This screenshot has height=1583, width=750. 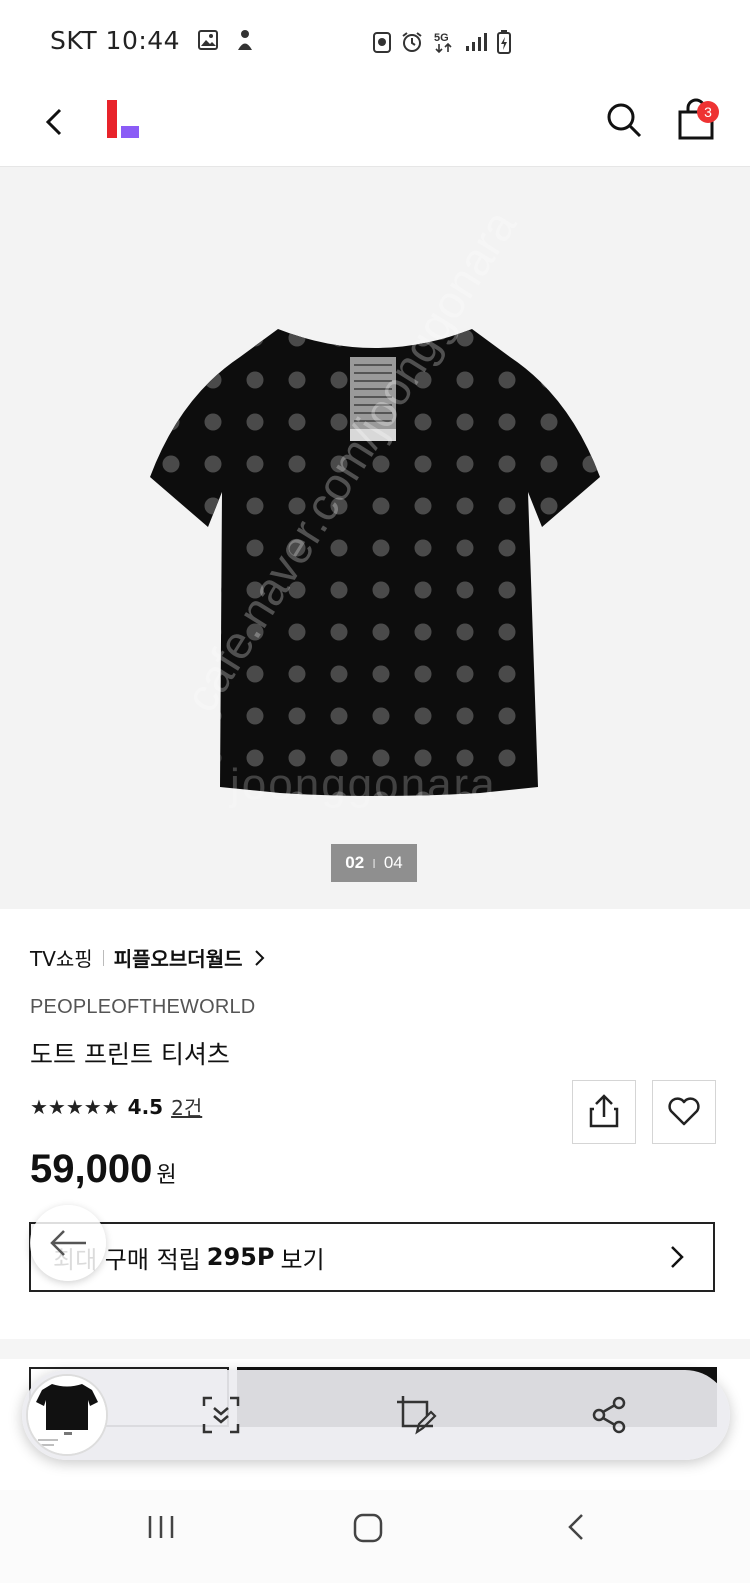 I want to click on back-icon, so click(x=575, y=1527).